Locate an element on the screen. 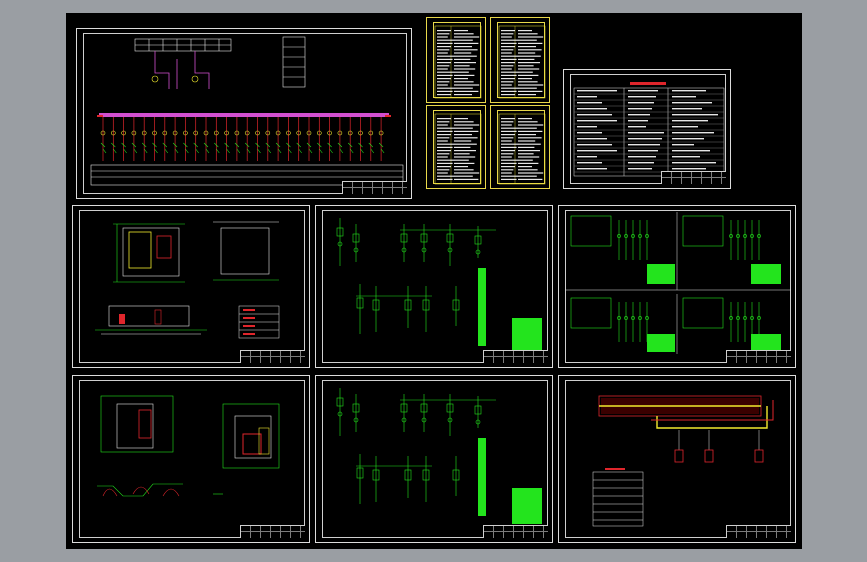 The width and height of the screenshot is (867, 562). single-line-diagram is located at coordinates (247, 111).